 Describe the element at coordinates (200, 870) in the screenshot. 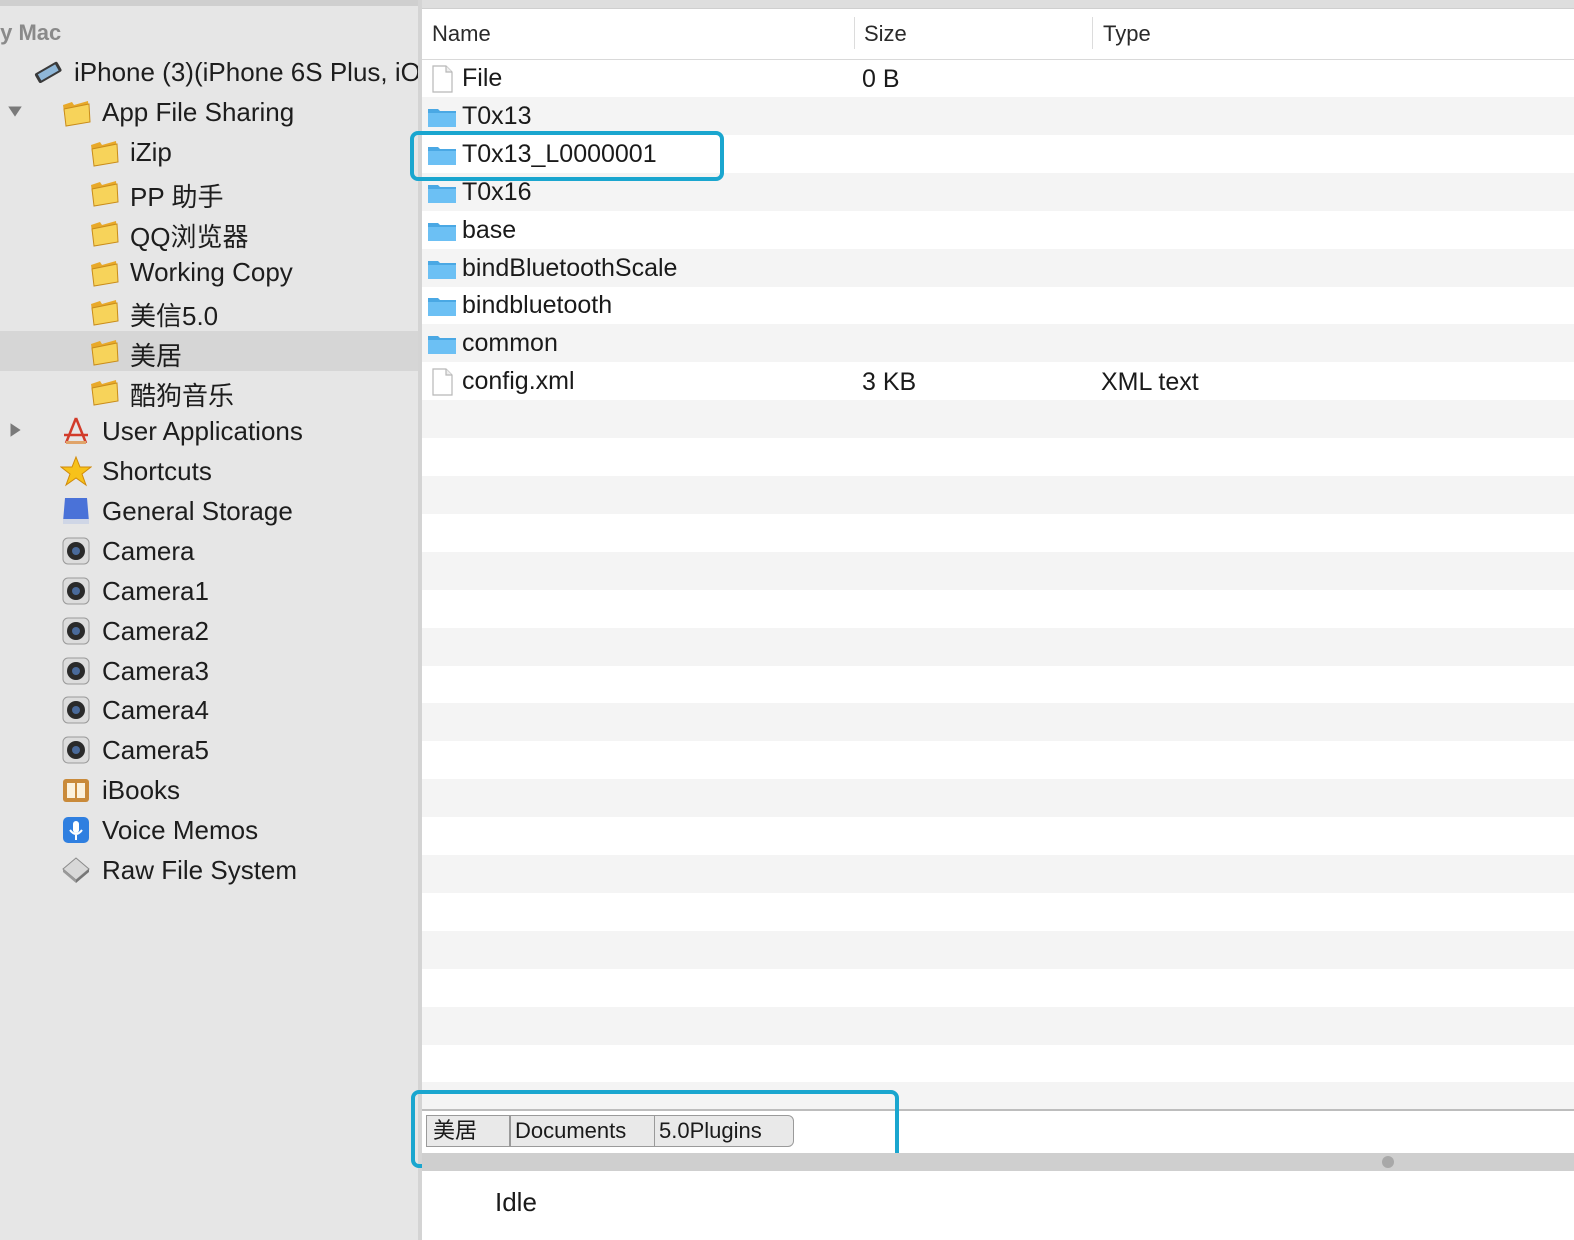

I see `sidebar-item-label: Raw File System` at that location.